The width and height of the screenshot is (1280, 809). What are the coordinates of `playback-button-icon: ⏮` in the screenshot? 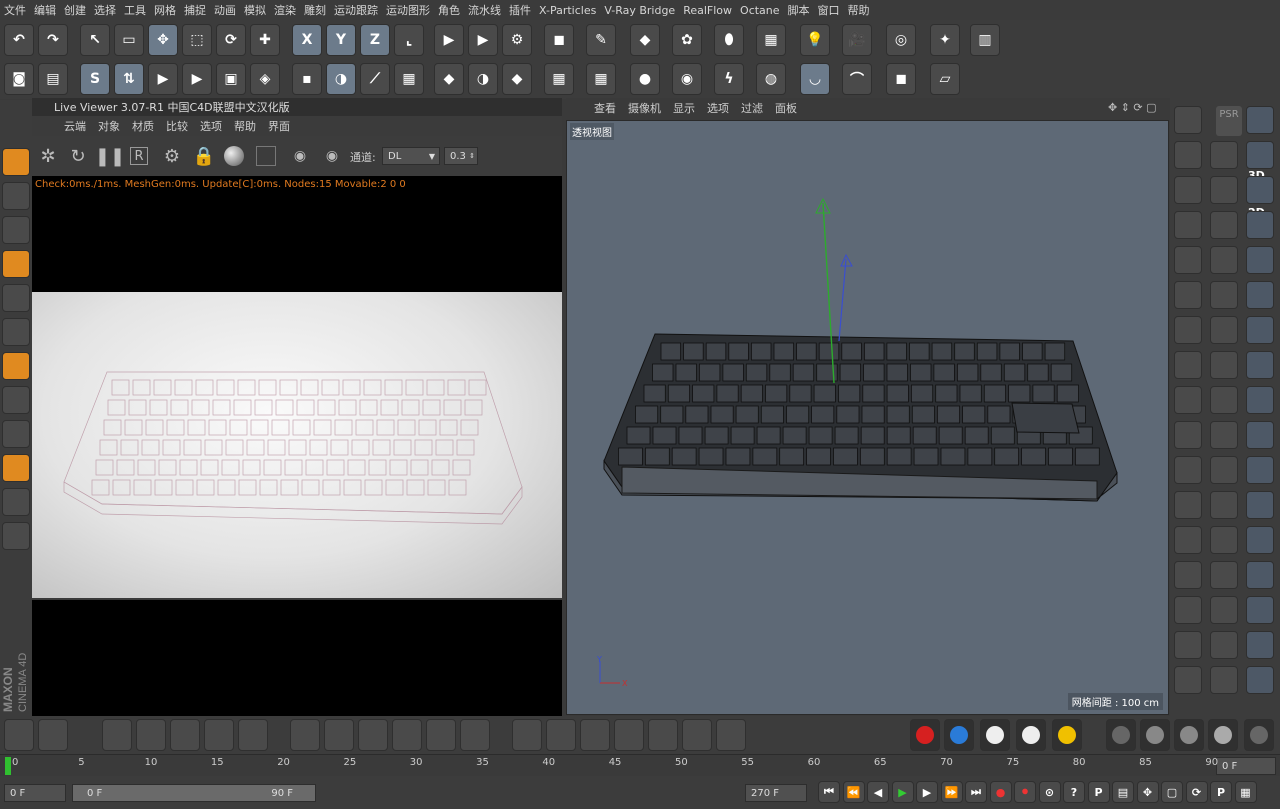 It's located at (829, 792).